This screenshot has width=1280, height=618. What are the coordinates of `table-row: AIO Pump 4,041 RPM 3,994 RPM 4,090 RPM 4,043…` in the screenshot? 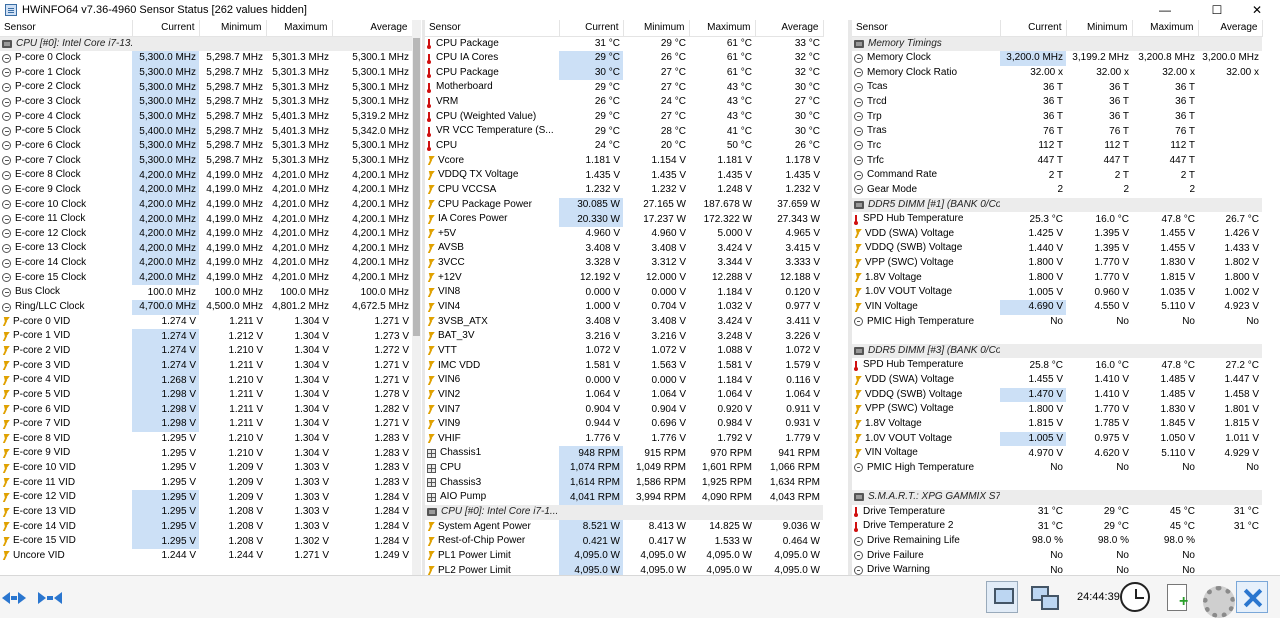 It's located at (624, 497).